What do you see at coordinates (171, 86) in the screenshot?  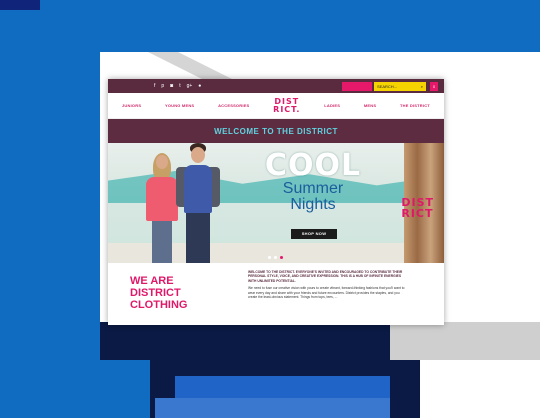 I see `instagram-icon: ◙` at bounding box center [171, 86].